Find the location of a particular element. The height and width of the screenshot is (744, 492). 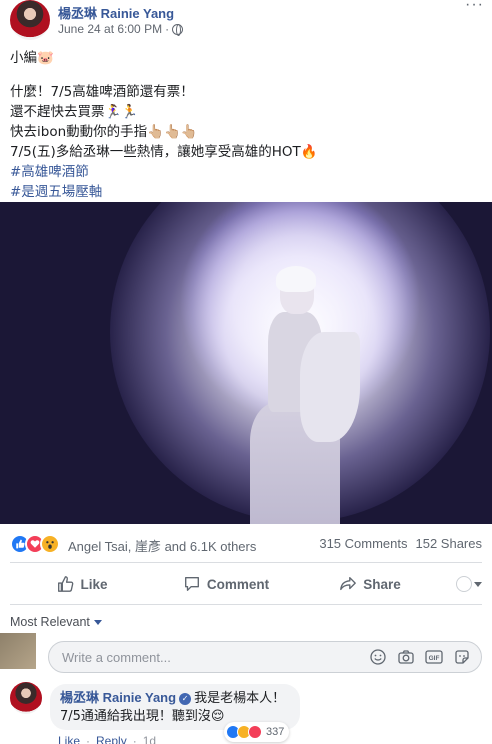

comment-tools: GIF is located at coordinates (420, 657).